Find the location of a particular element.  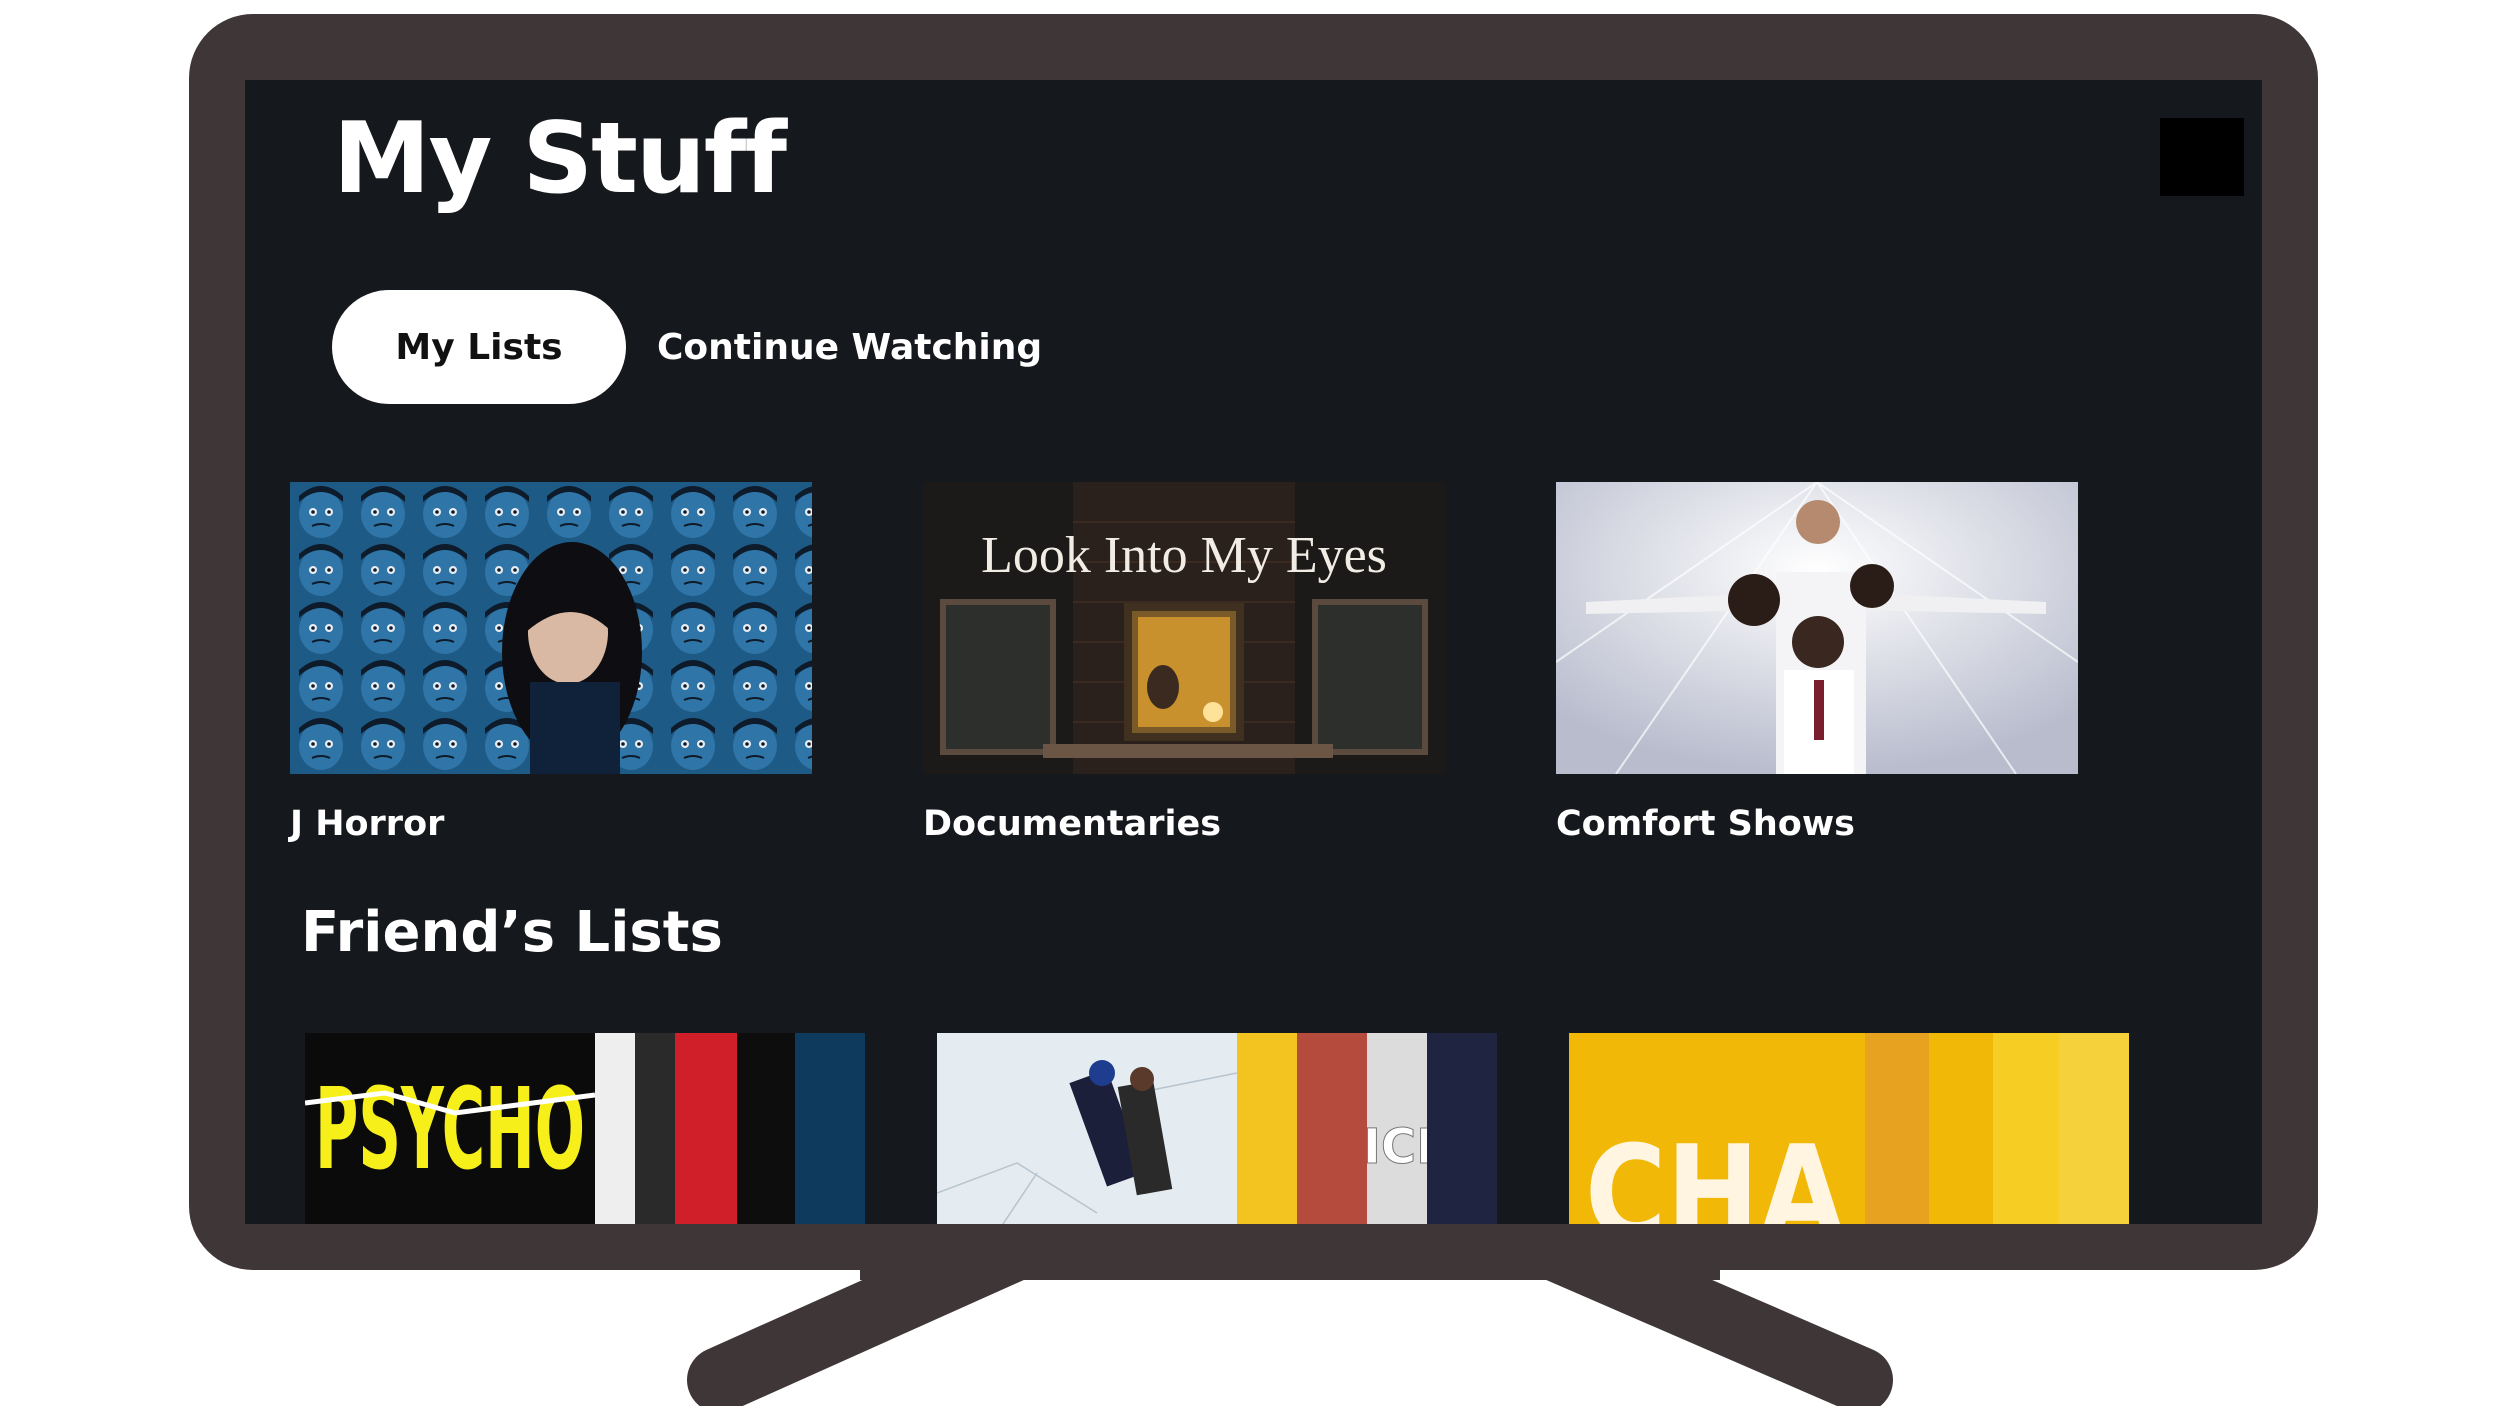

ice-poster: ICE is located at coordinates (1392, 1128).